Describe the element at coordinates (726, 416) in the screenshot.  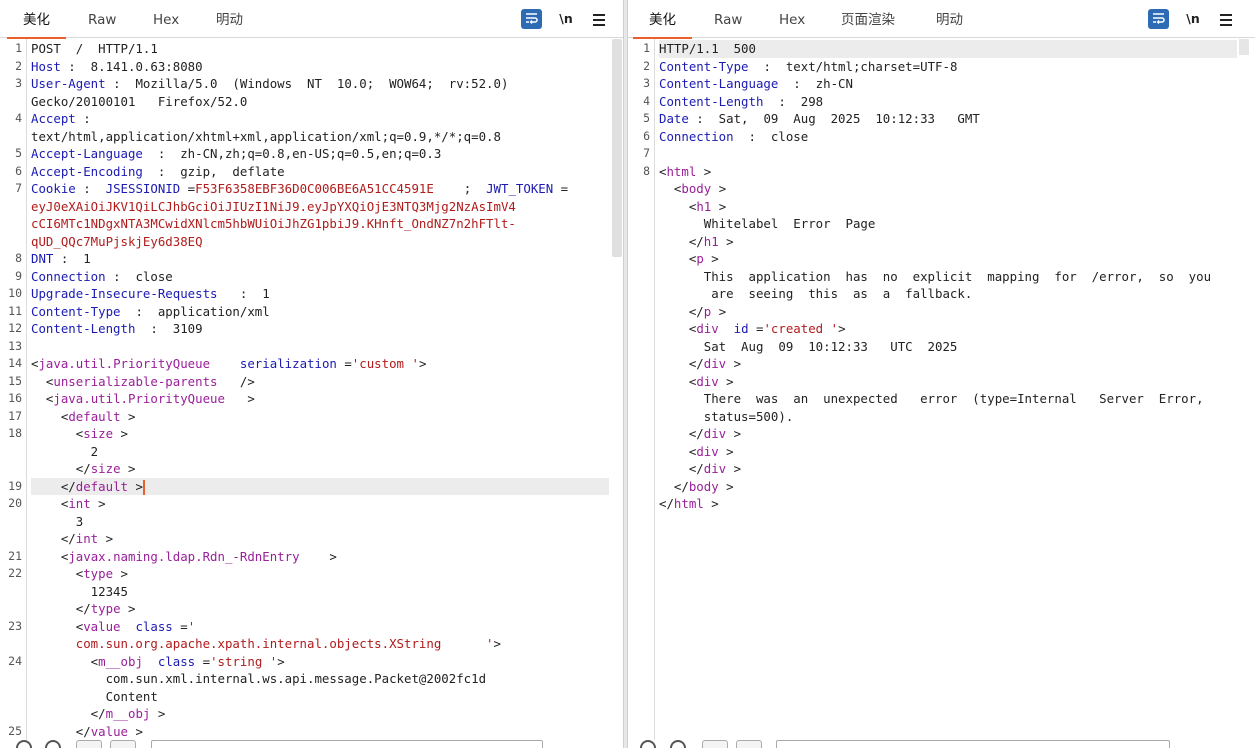
I see `code-token: status=500).` at that location.